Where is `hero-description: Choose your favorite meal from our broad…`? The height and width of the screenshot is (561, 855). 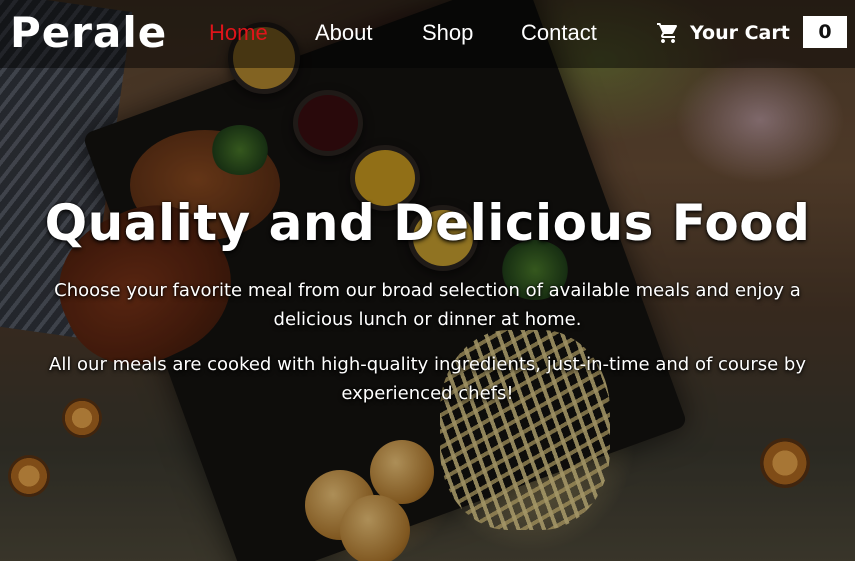 hero-description: Choose your favorite meal from our broad… is located at coordinates (427, 305).